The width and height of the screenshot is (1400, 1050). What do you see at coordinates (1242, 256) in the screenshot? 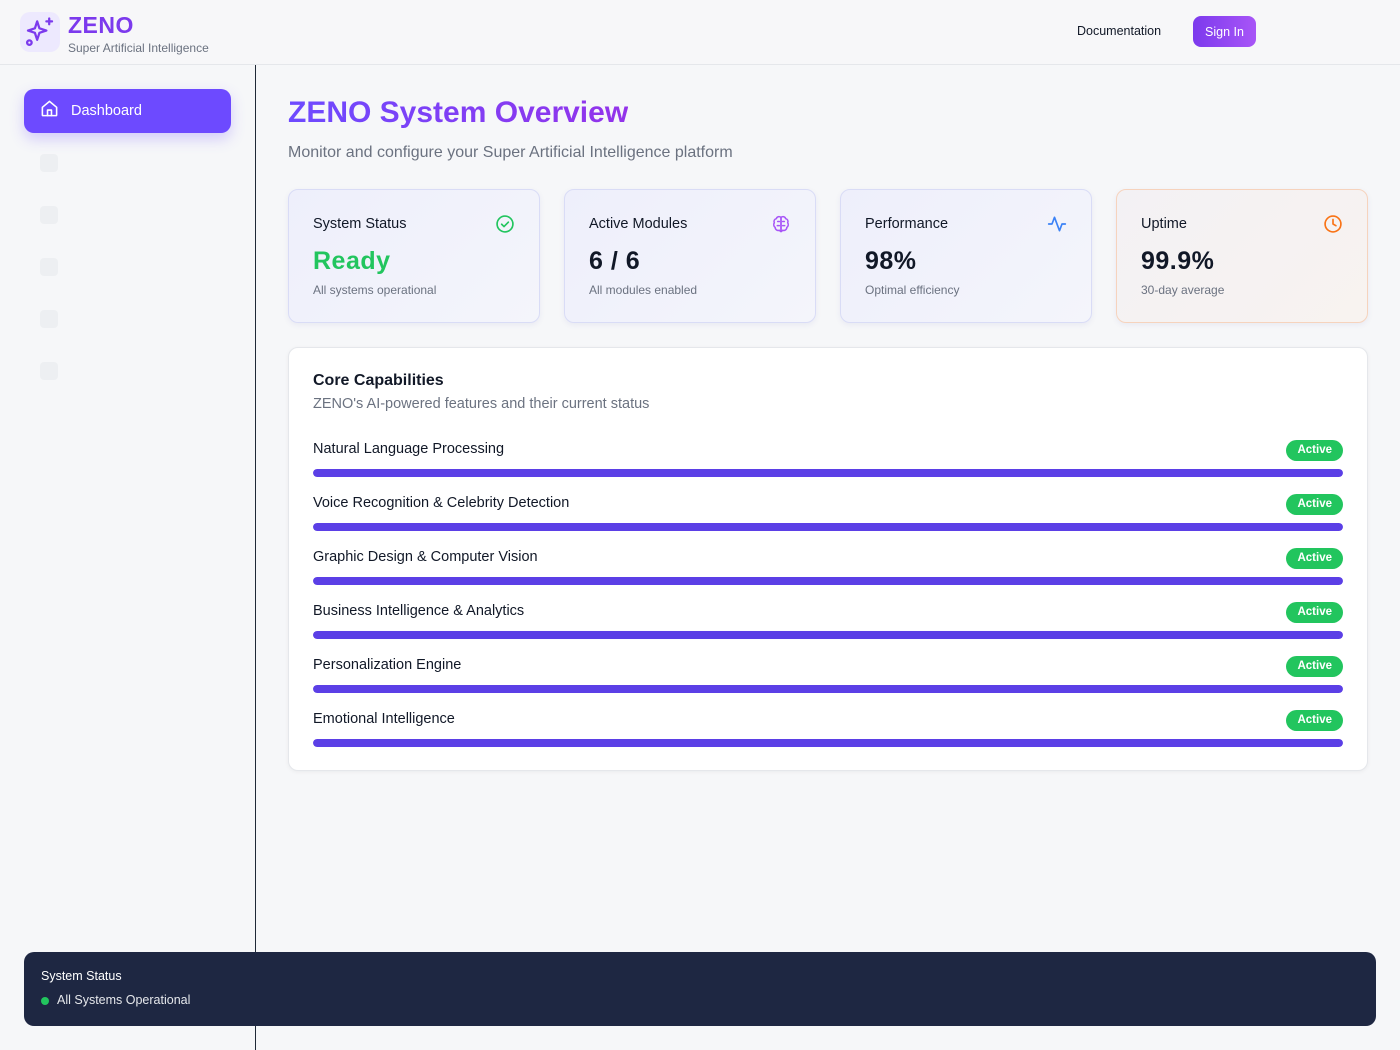
I see `stat-card-uptime: Uptime 99.9% 30-day average` at bounding box center [1242, 256].